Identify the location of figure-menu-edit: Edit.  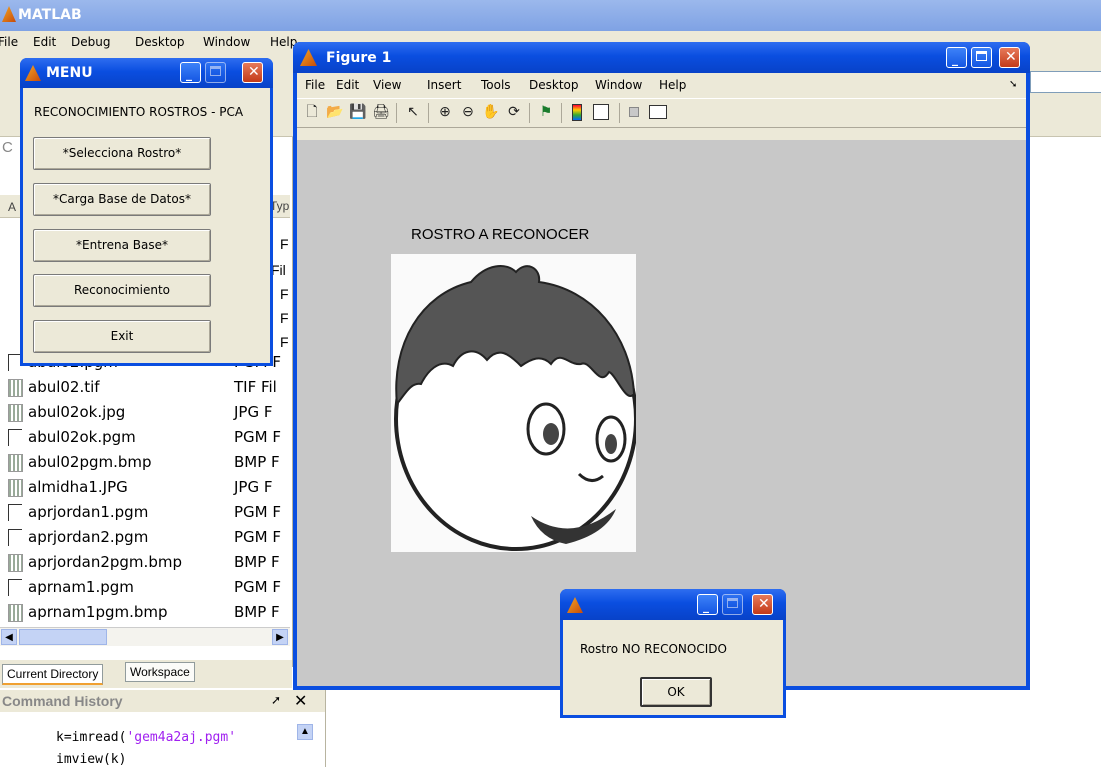
(347, 85).